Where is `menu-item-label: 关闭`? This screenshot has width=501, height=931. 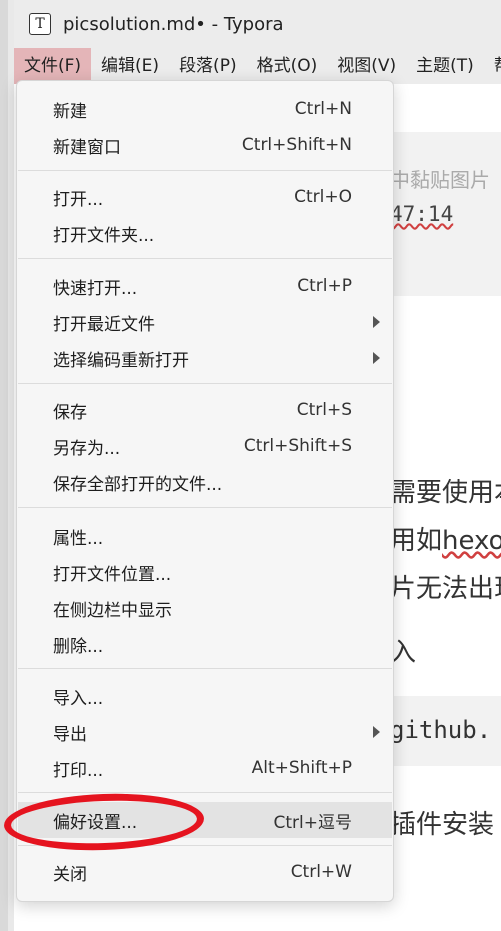
menu-item-label: 关闭 is located at coordinates (70, 874).